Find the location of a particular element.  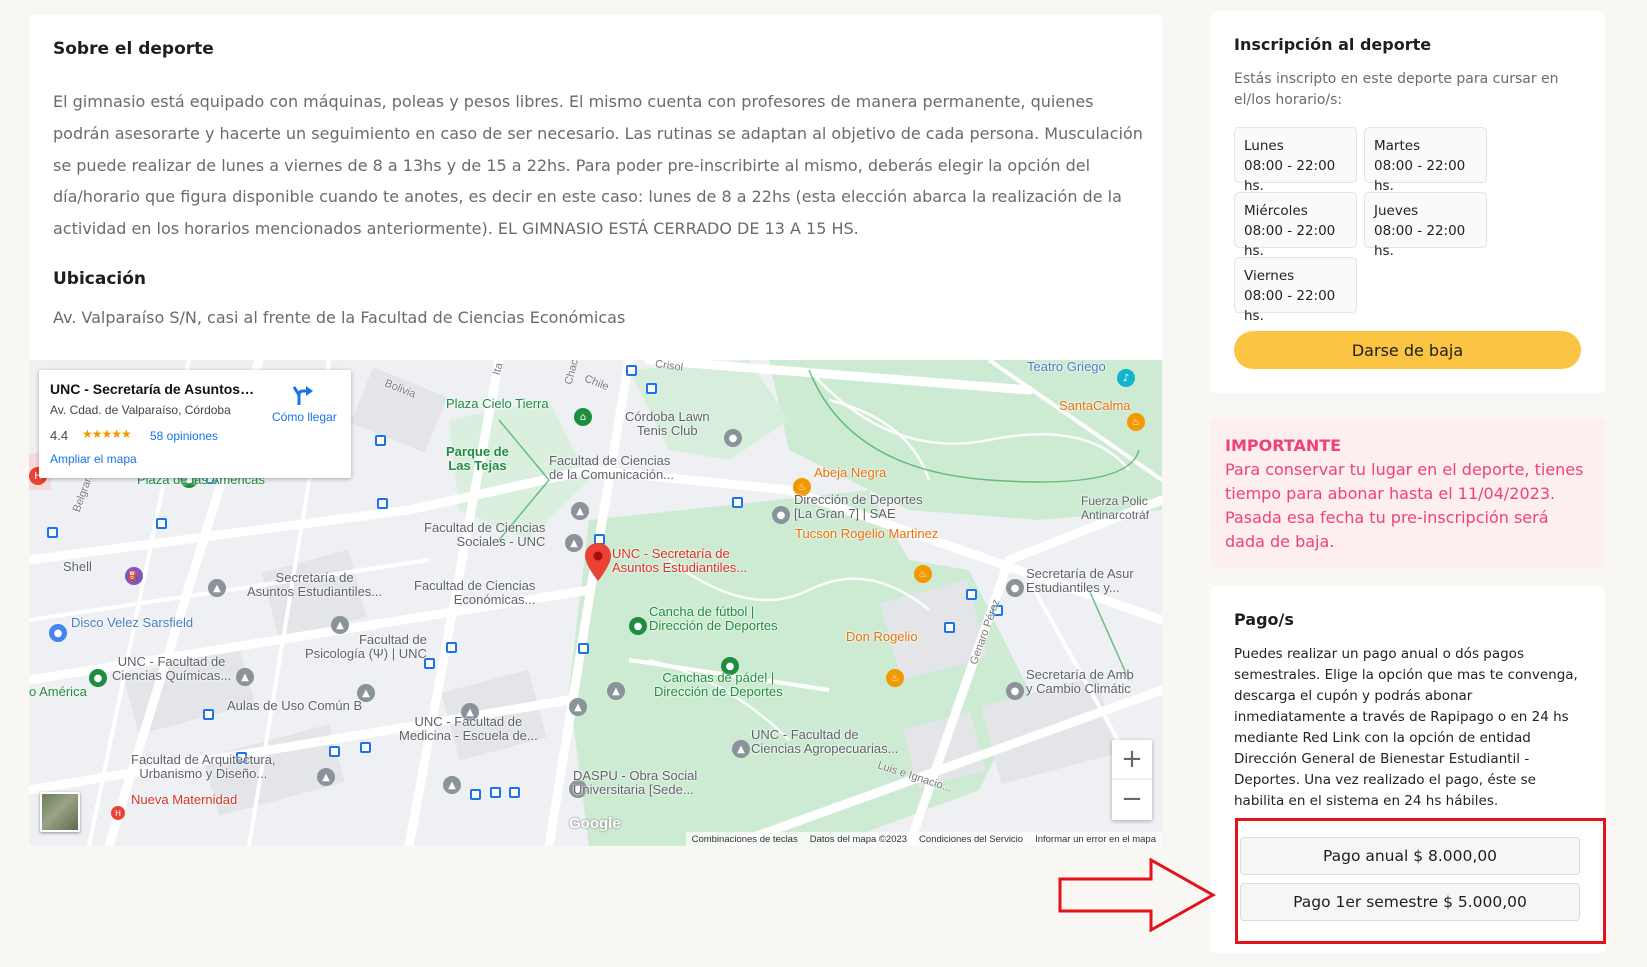

keyboard-shortcuts-link: Combinaciones de teclas is located at coordinates (745, 839).